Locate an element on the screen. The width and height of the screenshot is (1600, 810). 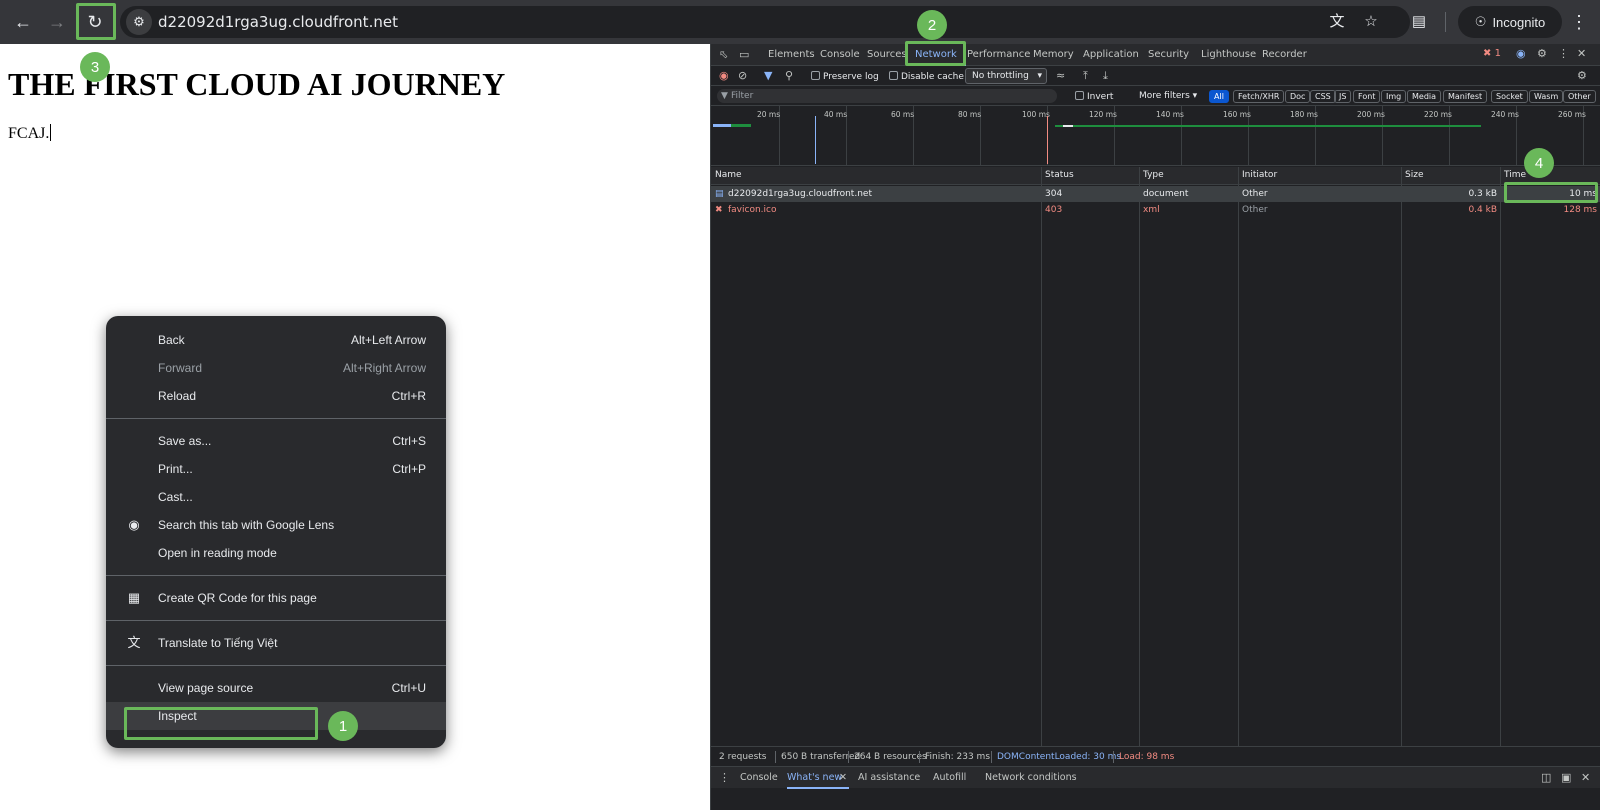
throttling-select: No throttling ▾ is located at coordinates (1006, 76).